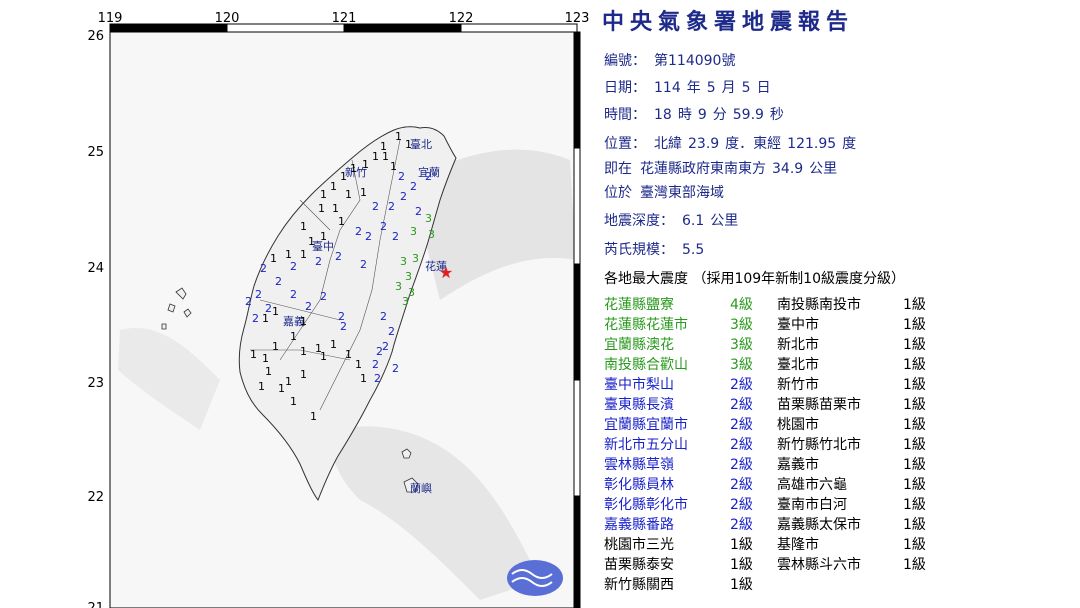  Describe the element at coordinates (639, 585) in the screenshot. I see `intensity-place: 新竹縣關西` at that location.